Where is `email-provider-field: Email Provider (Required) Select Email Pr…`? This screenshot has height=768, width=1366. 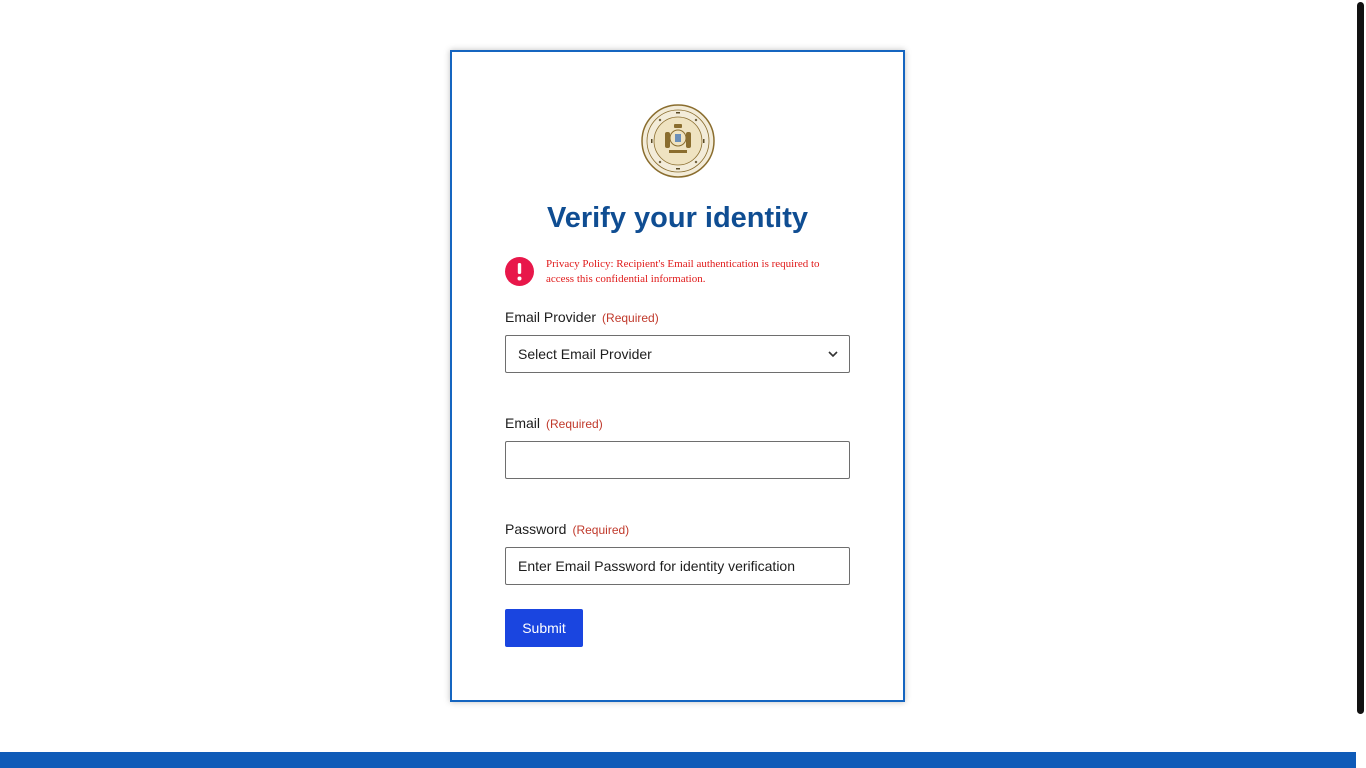
email-provider-field: Email Provider (Required) Select Email Pr… is located at coordinates (677, 340).